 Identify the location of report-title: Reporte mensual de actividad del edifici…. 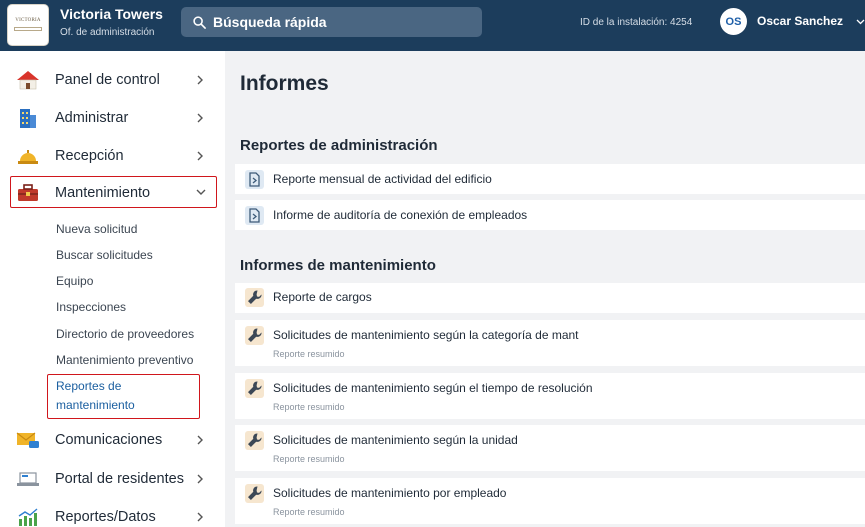
(382, 179).